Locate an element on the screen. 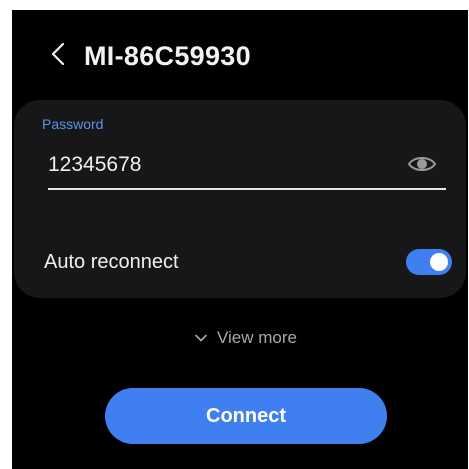 Image resolution: width=469 pixels, height=469 pixels. eye-icon is located at coordinates (422, 166).